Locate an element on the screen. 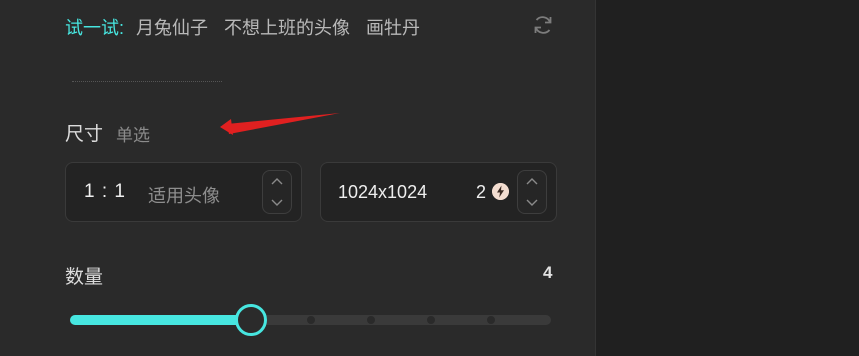  try-label: 试一试: is located at coordinates (95, 28).